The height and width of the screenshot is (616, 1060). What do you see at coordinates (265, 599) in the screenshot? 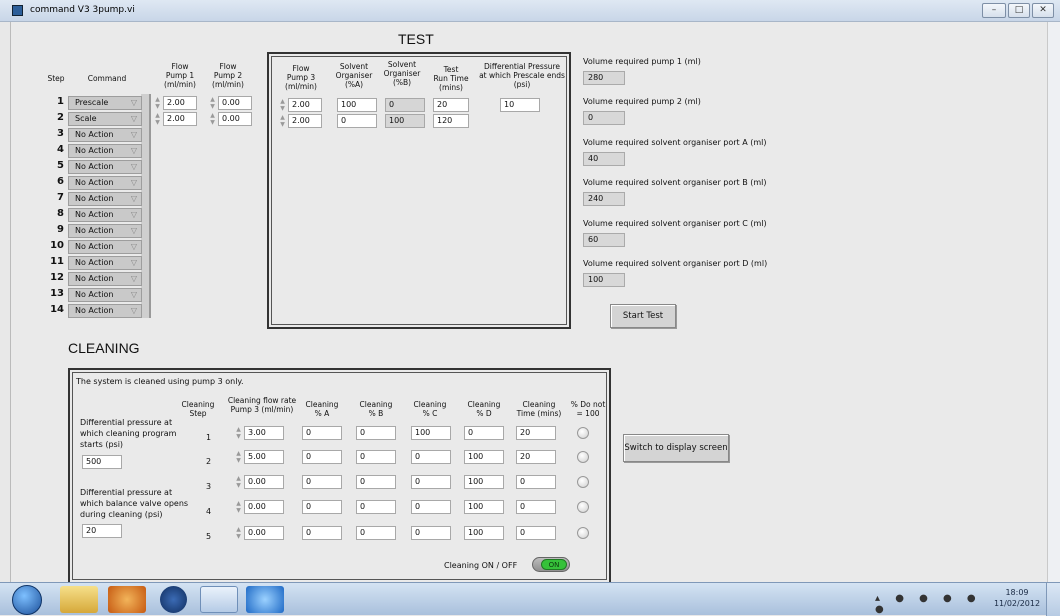
I see `internet-explorer-icon` at bounding box center [265, 599].